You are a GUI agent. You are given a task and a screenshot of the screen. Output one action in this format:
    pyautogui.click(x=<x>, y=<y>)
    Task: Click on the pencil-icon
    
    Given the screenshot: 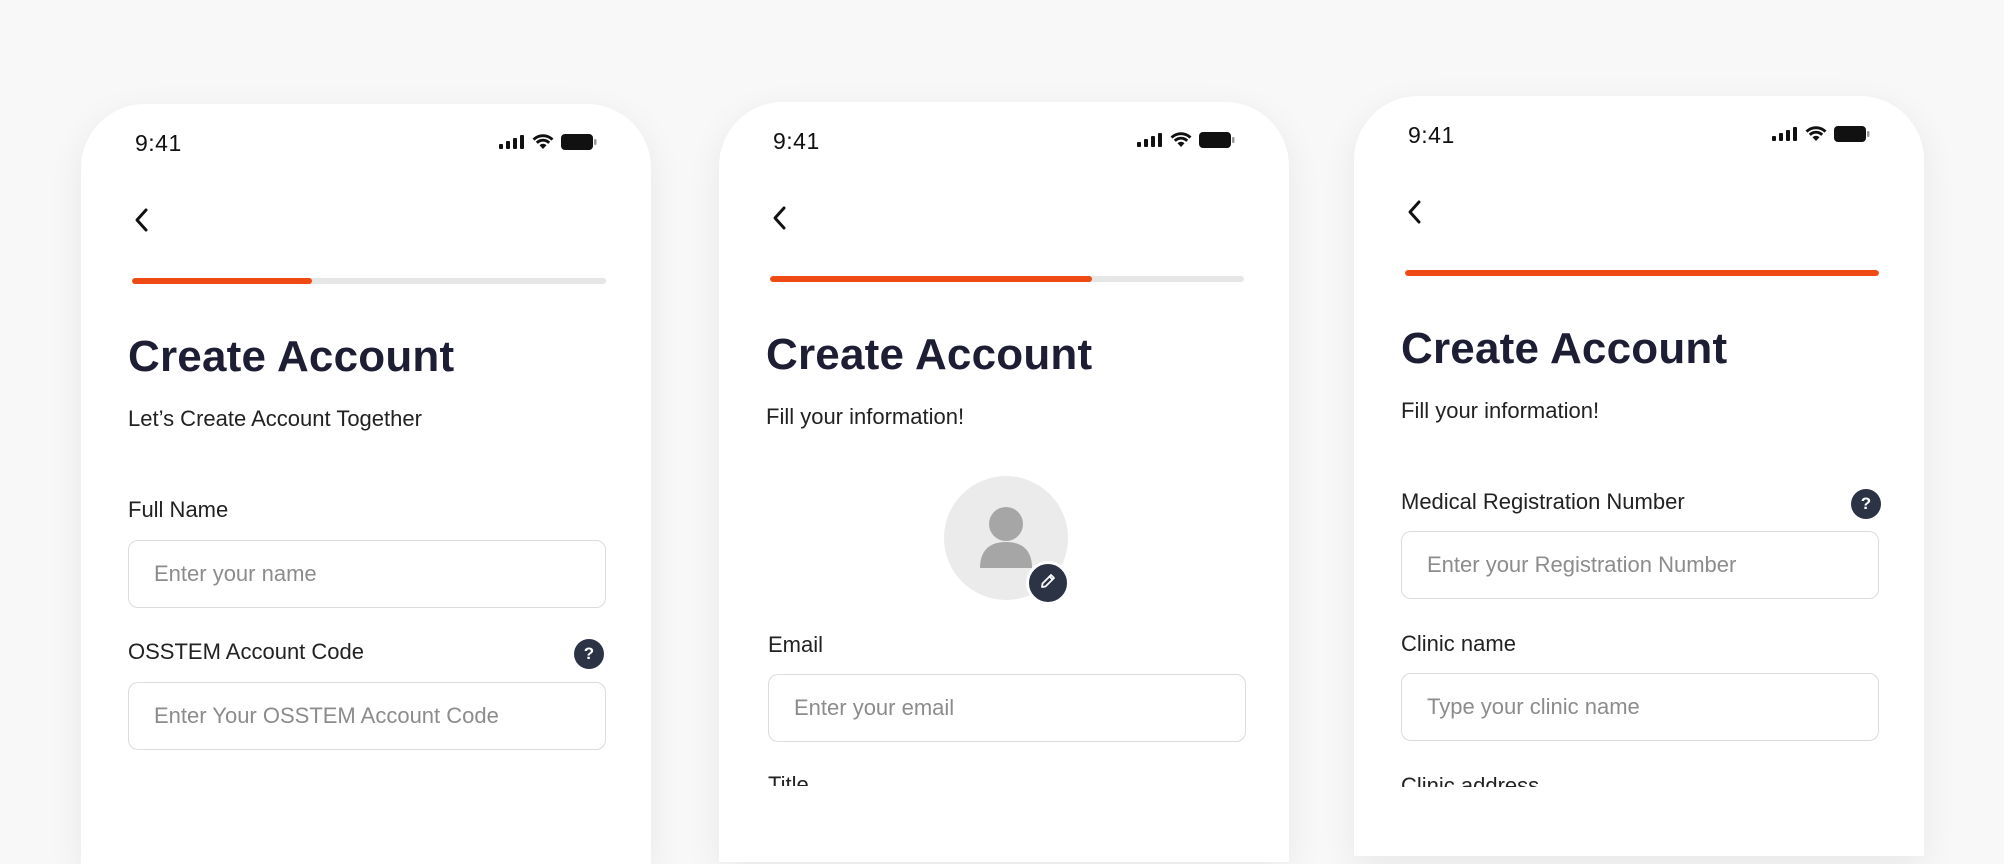 What is the action you would take?
    pyautogui.click(x=1048, y=583)
    